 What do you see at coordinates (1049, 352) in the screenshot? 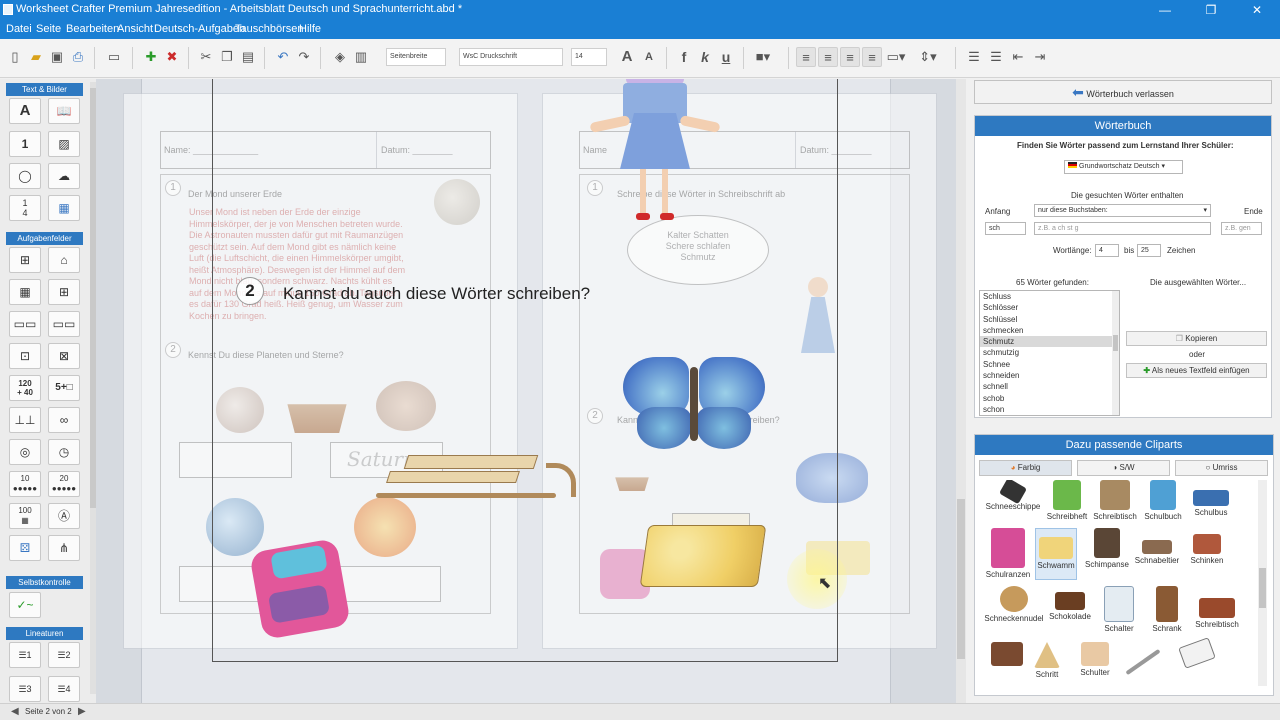
I see `list-item: schmutzig` at bounding box center [1049, 352].